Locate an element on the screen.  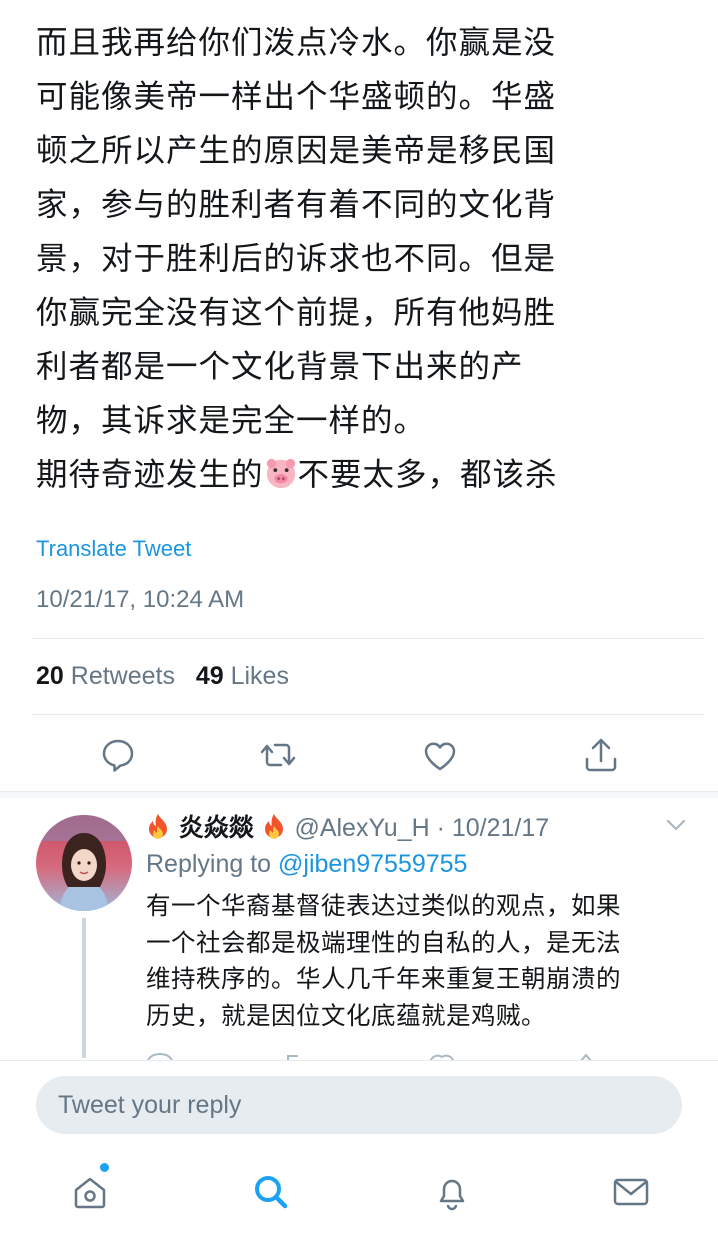
share-icon is located at coordinates (601, 755).